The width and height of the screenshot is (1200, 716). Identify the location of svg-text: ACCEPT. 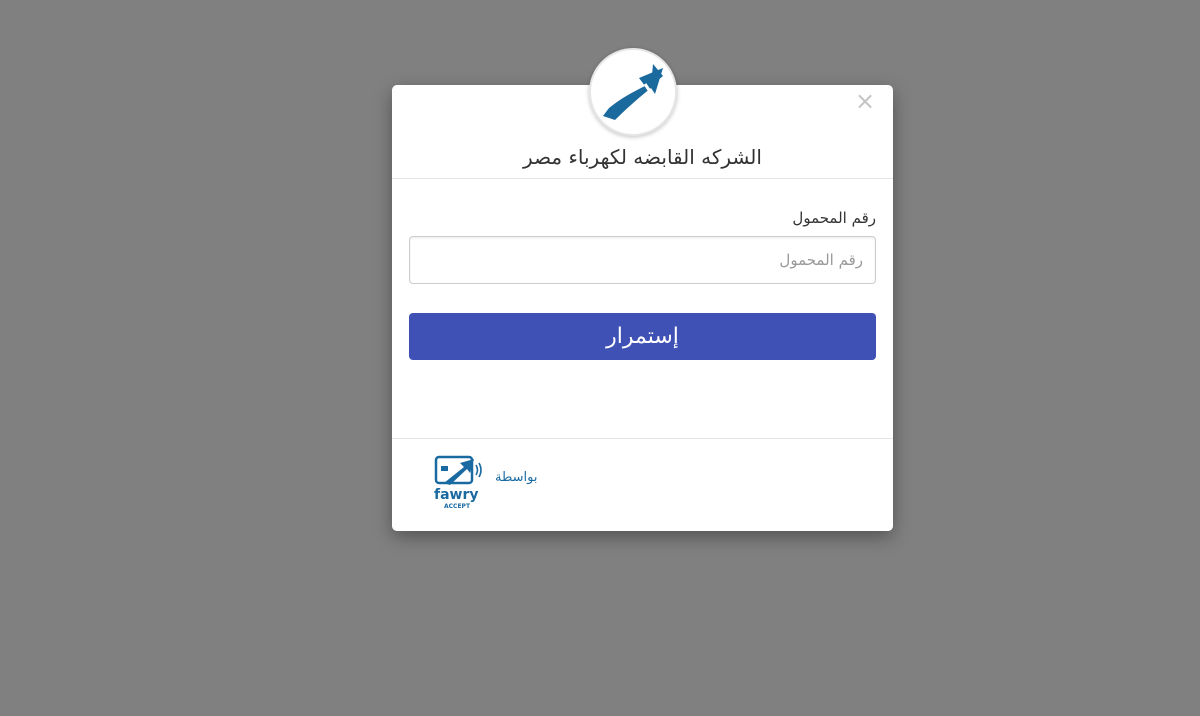
(457, 506).